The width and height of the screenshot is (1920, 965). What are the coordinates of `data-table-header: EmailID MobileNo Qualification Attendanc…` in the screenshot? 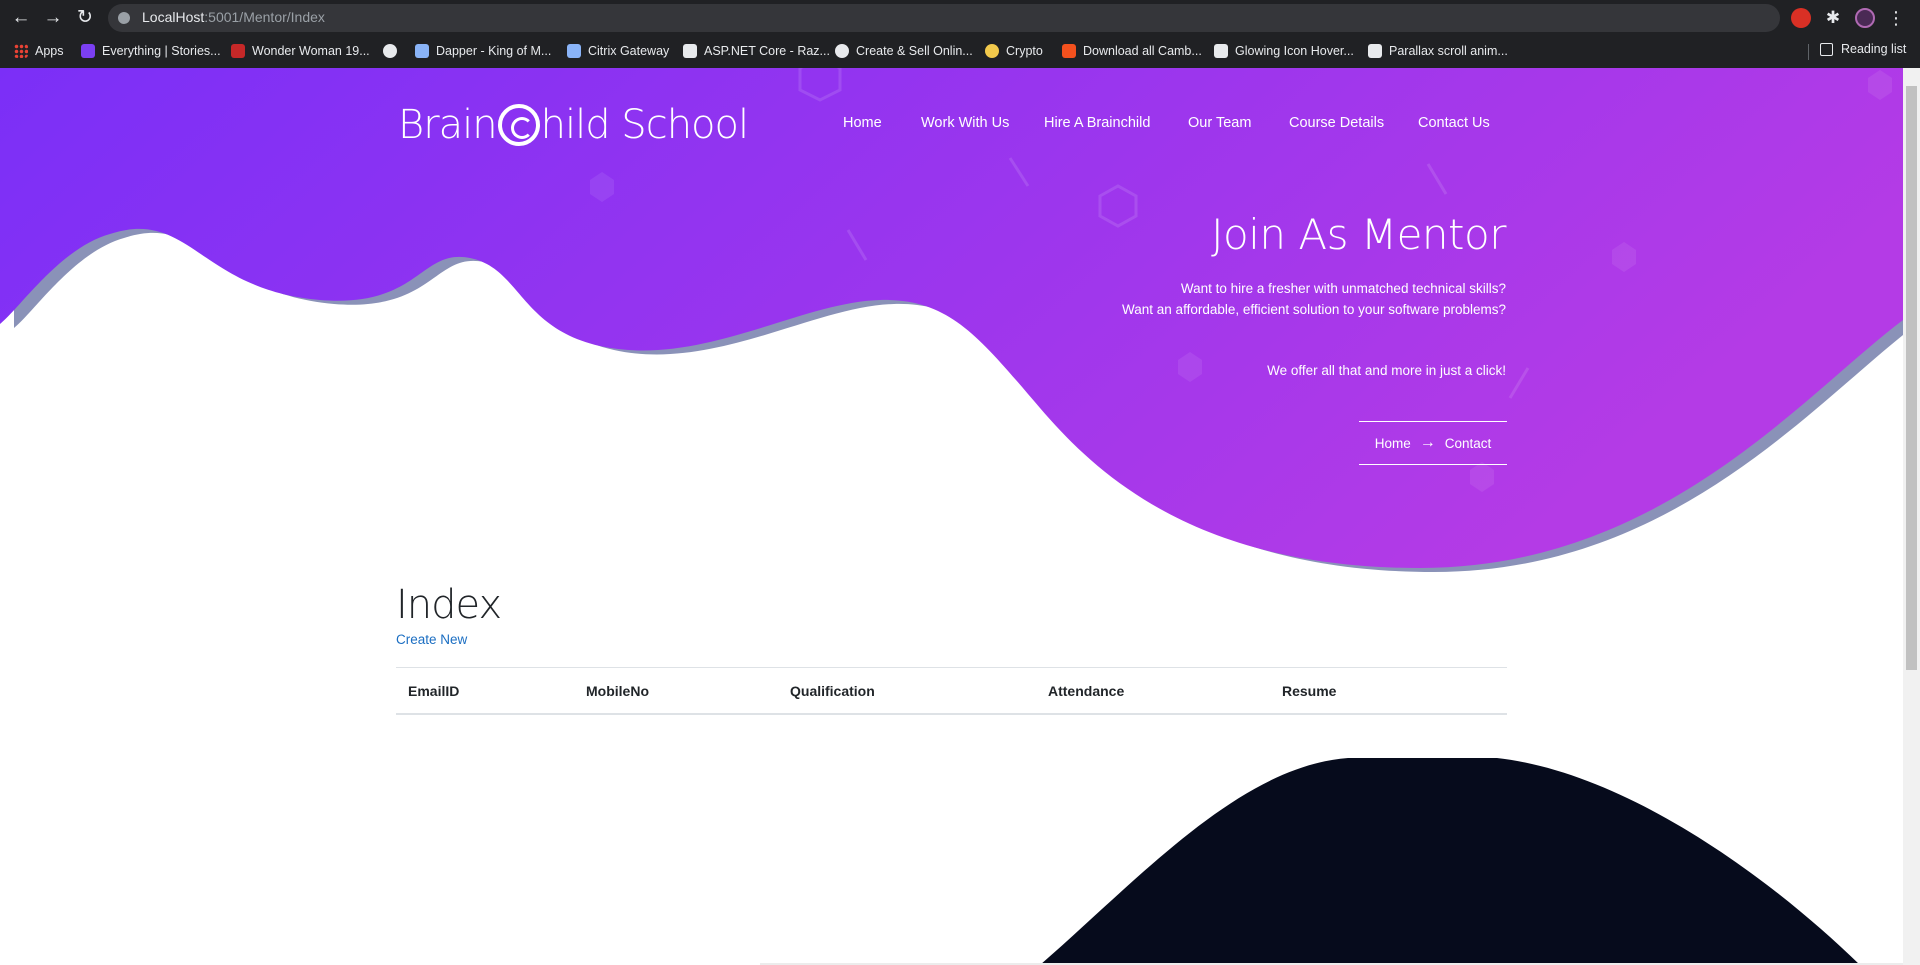 It's located at (951, 691).